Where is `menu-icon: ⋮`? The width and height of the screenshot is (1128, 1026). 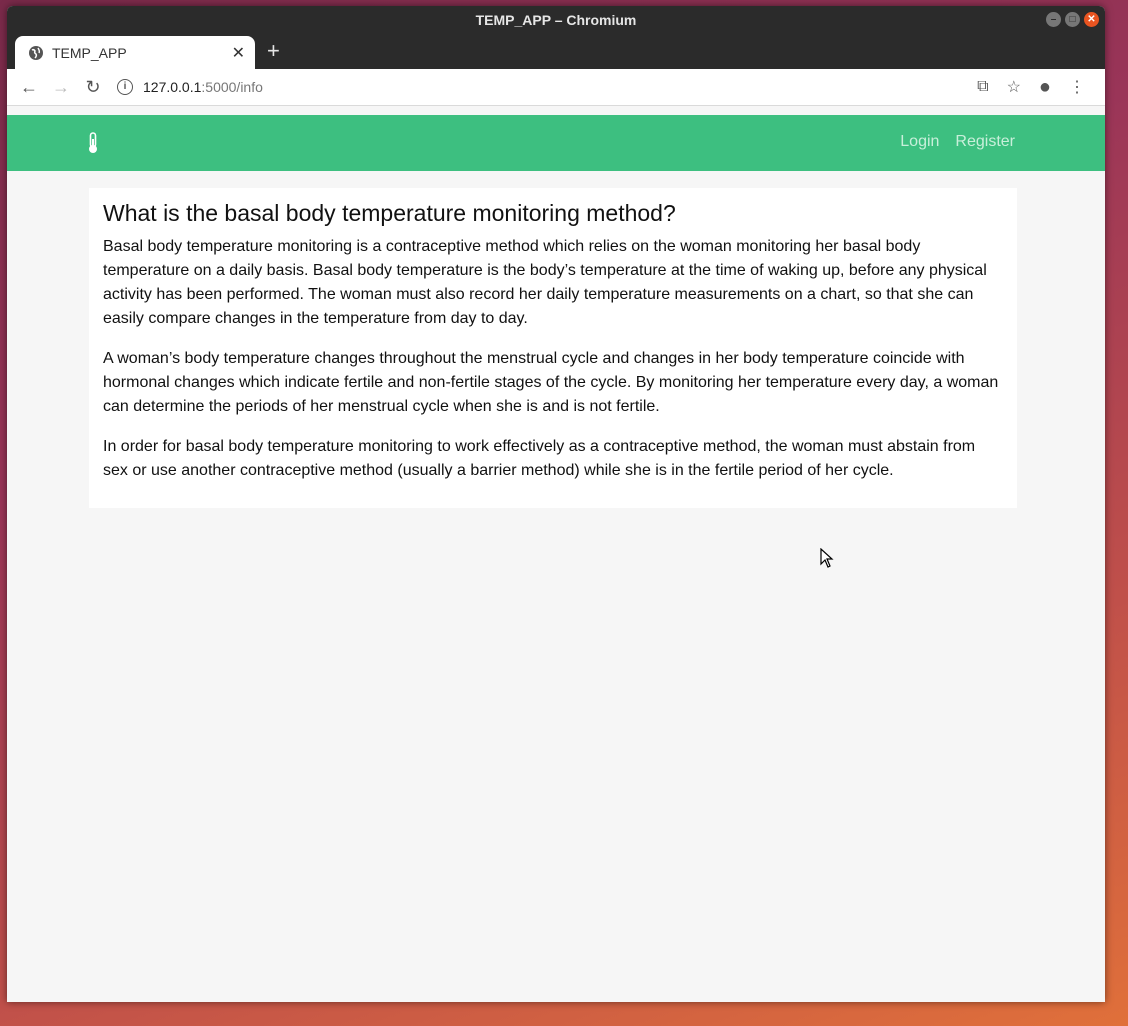
menu-icon: ⋮ is located at coordinates (1077, 87).